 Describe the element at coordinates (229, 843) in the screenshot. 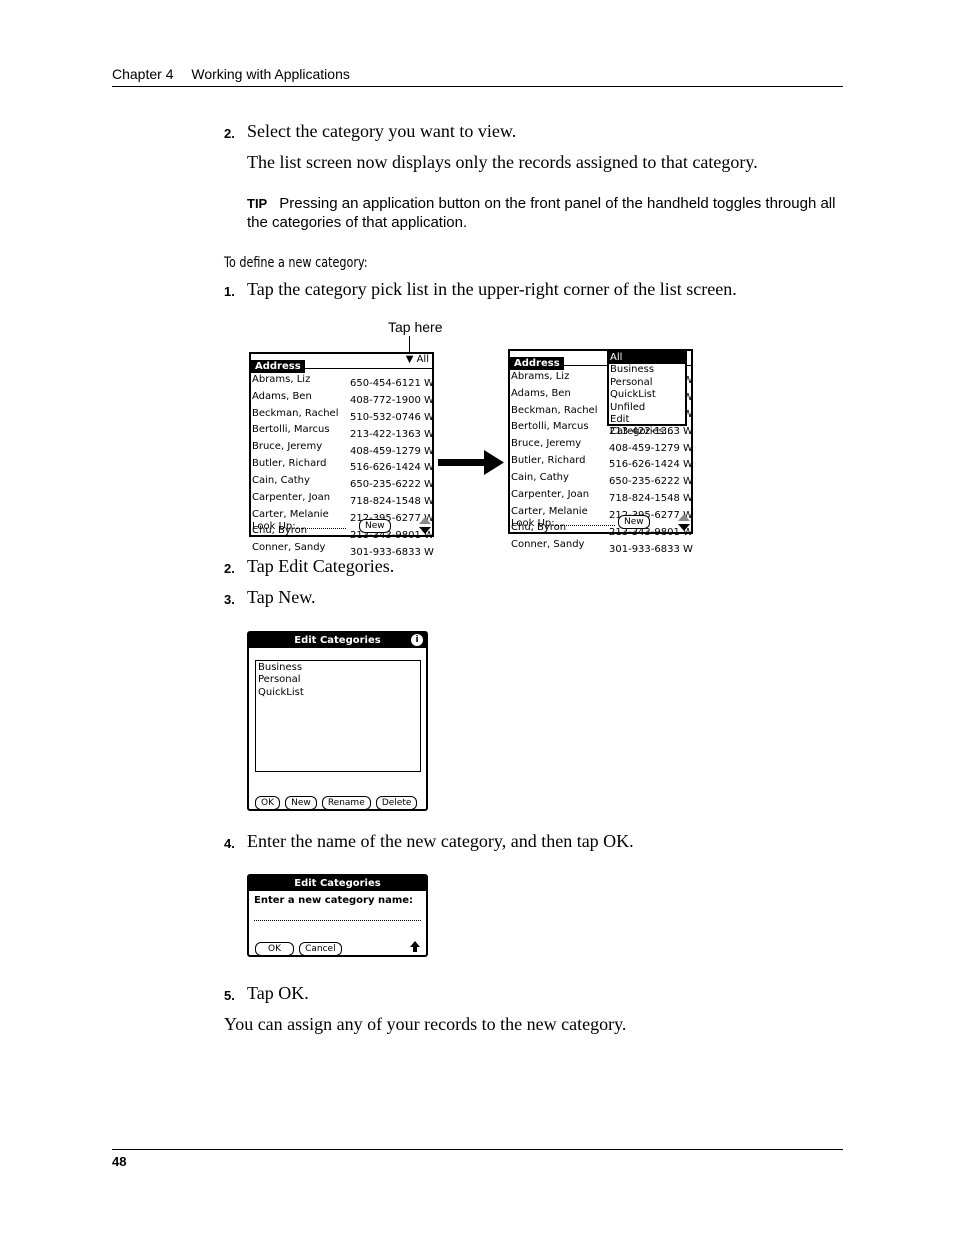

I see `step-number: 4.` at that location.